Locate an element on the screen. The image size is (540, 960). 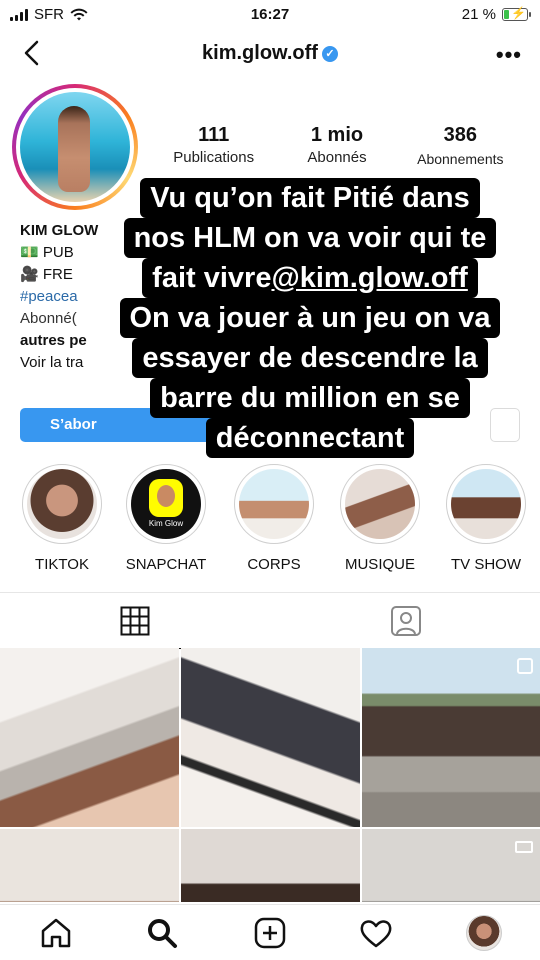
highlight-tv-show: TV SHOW is located at coordinates (486, 518).